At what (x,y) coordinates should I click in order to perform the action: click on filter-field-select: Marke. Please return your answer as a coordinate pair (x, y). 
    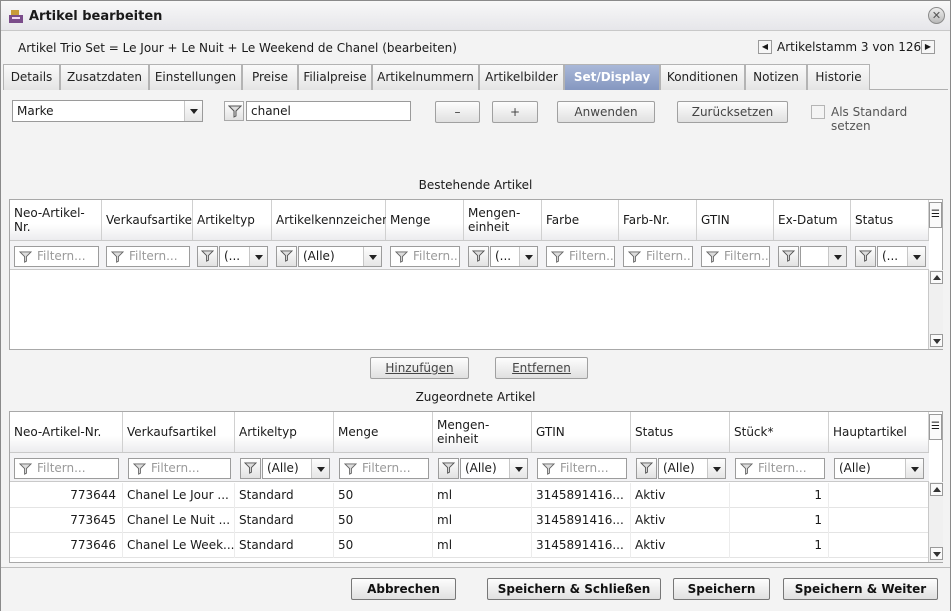
    Looking at the image, I should click on (107, 111).